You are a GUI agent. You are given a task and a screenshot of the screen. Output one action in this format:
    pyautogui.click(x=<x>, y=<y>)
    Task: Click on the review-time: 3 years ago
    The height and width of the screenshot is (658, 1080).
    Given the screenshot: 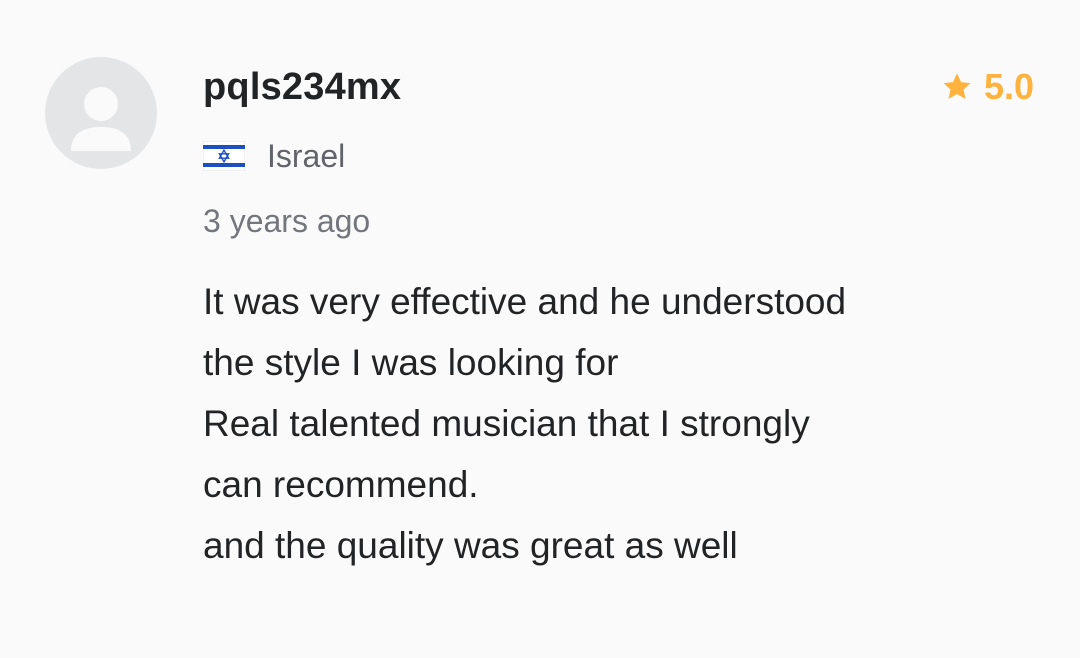 What is the action you would take?
    pyautogui.click(x=287, y=221)
    